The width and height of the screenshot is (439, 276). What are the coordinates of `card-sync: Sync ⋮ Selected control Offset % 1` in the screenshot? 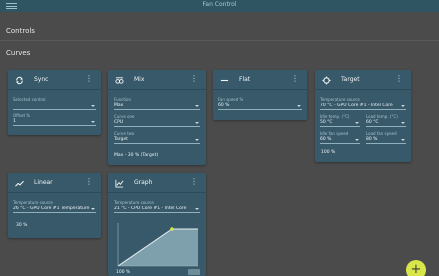 It's located at (54, 102).